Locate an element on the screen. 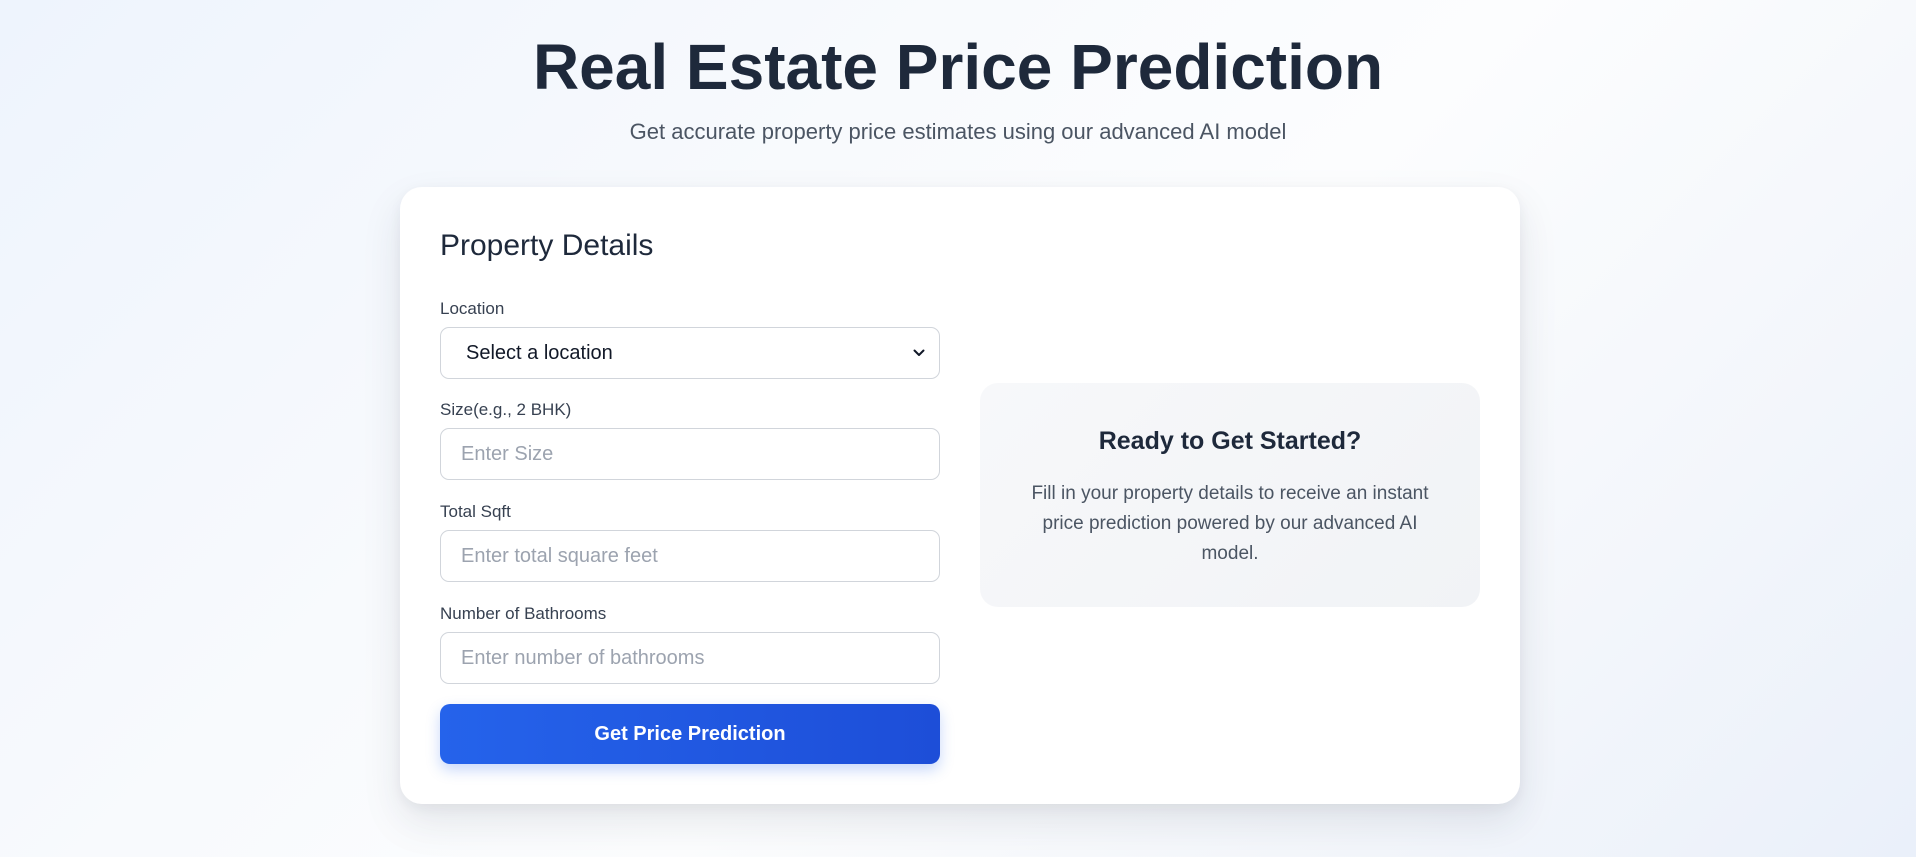 This screenshot has height=857, width=1916. page-title: Real Estate Price Prediction is located at coordinates (958, 67).